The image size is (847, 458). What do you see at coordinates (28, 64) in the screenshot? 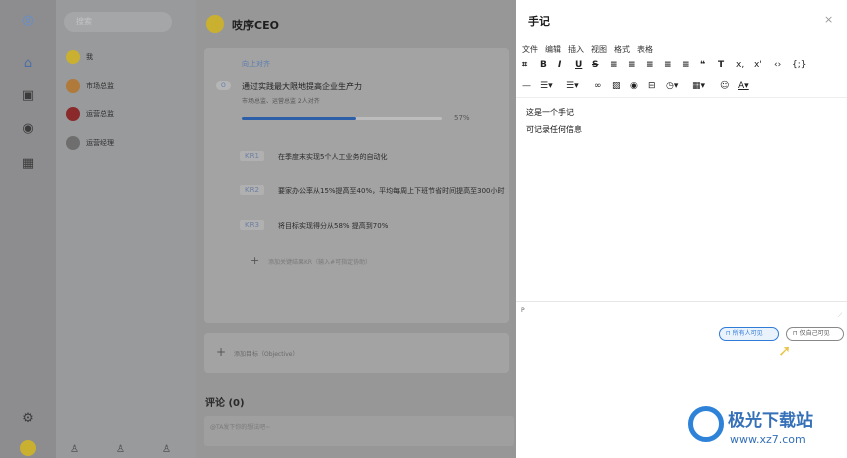
I see `home-icon: ⌂` at bounding box center [28, 64].